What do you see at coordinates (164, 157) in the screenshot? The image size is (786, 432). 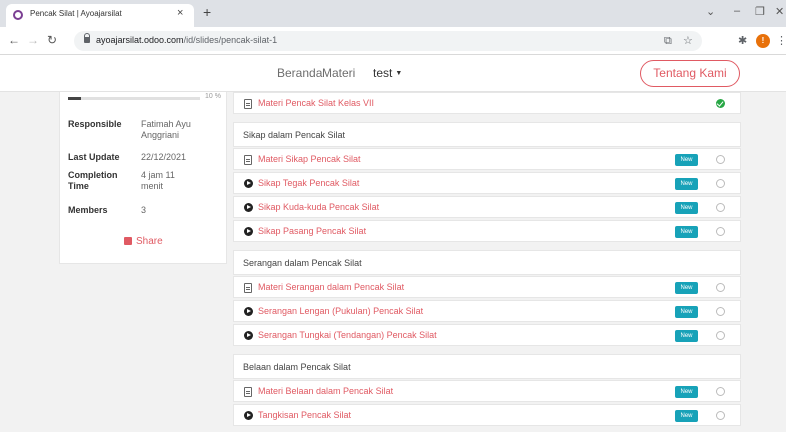 I see `info-value: 22/12/2021` at bounding box center [164, 157].